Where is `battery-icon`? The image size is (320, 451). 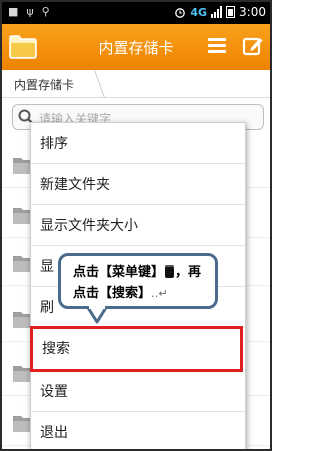
battery-icon is located at coordinates (231, 12).